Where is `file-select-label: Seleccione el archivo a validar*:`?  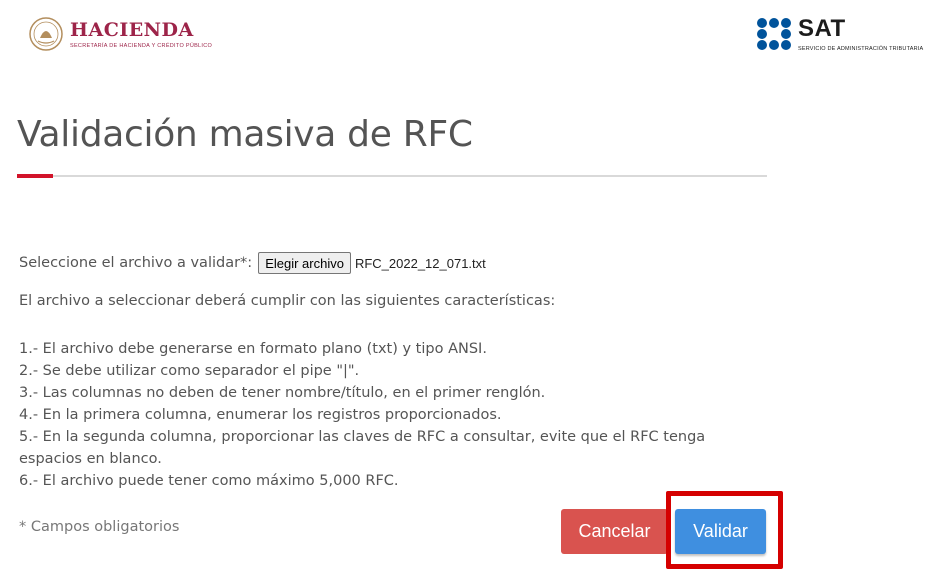 file-select-label: Seleccione el archivo a validar*: is located at coordinates (136, 263).